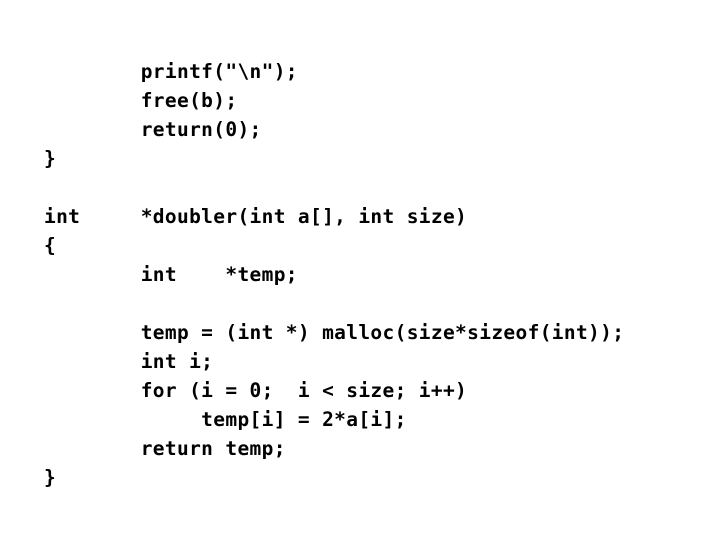 The height and width of the screenshot is (540, 720). What do you see at coordinates (256, 390) in the screenshot?
I see `code-line: for (i = 0; i < size; i++)` at bounding box center [256, 390].